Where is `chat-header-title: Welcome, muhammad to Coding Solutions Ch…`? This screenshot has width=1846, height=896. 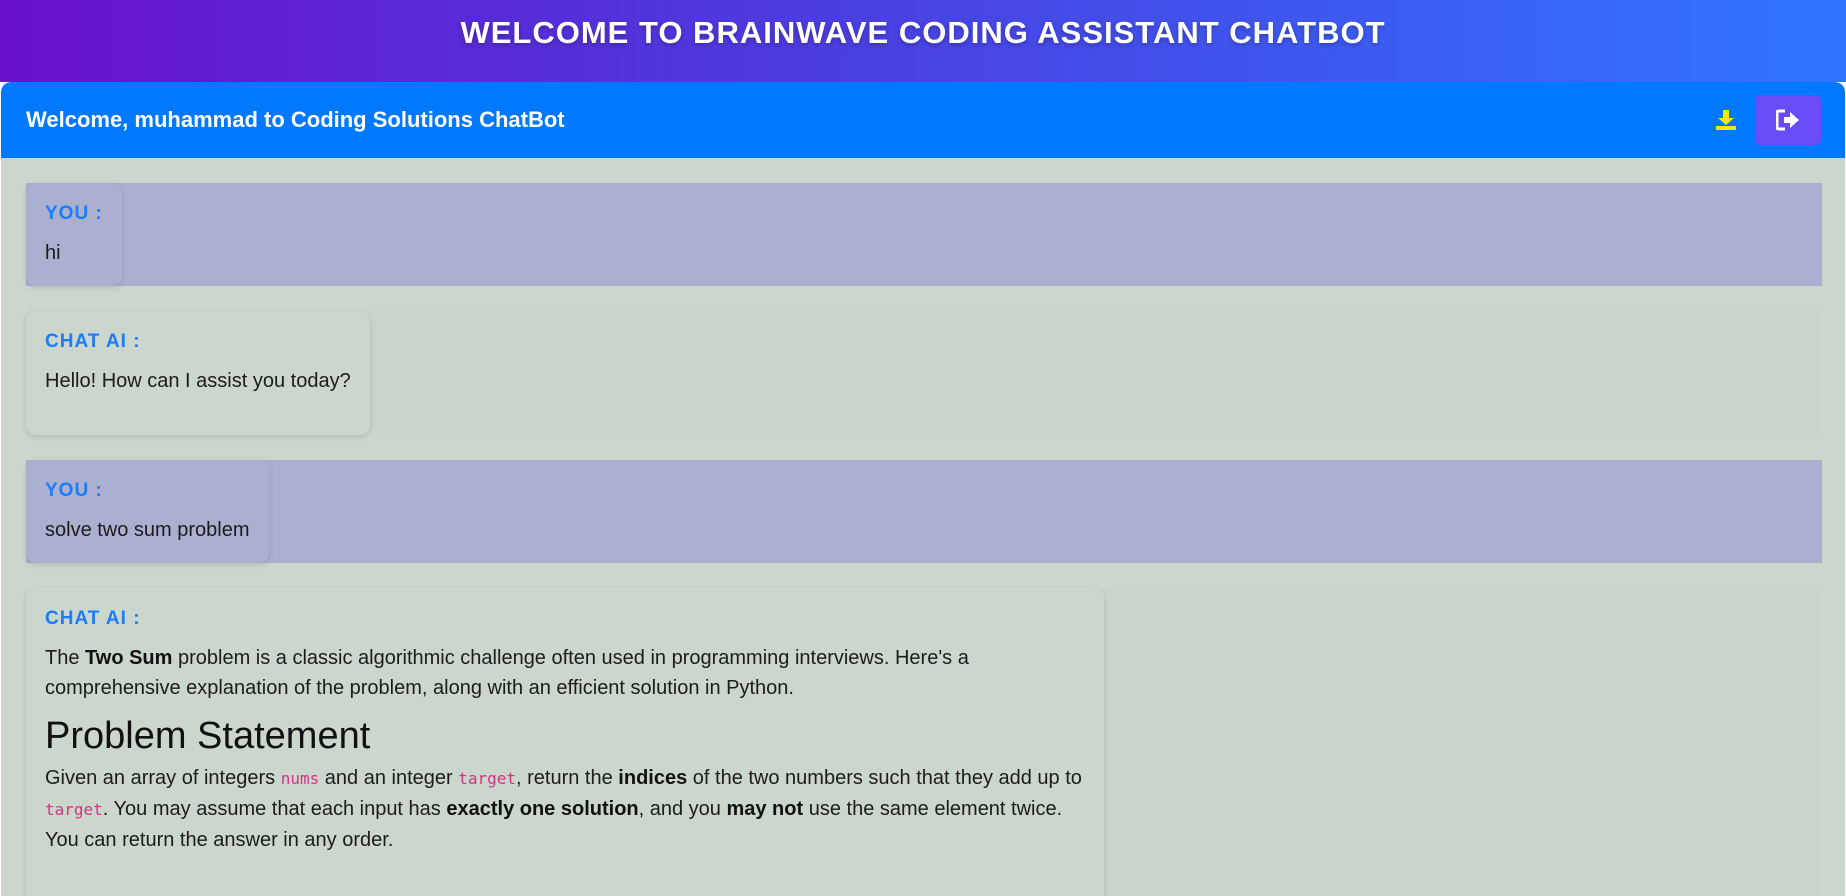
chat-header-title: Welcome, muhammad to Coding Solutions Ch… is located at coordinates (295, 119).